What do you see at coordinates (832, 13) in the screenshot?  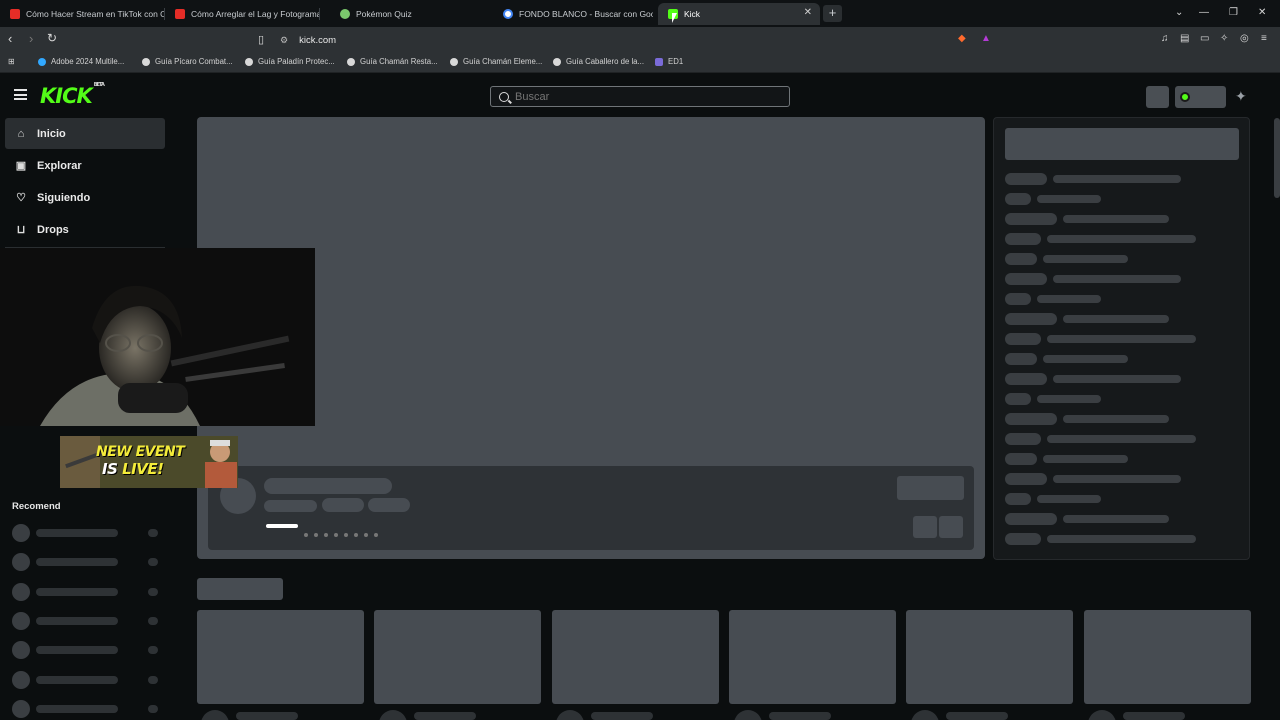 I see `new-tab-button: +` at bounding box center [832, 13].